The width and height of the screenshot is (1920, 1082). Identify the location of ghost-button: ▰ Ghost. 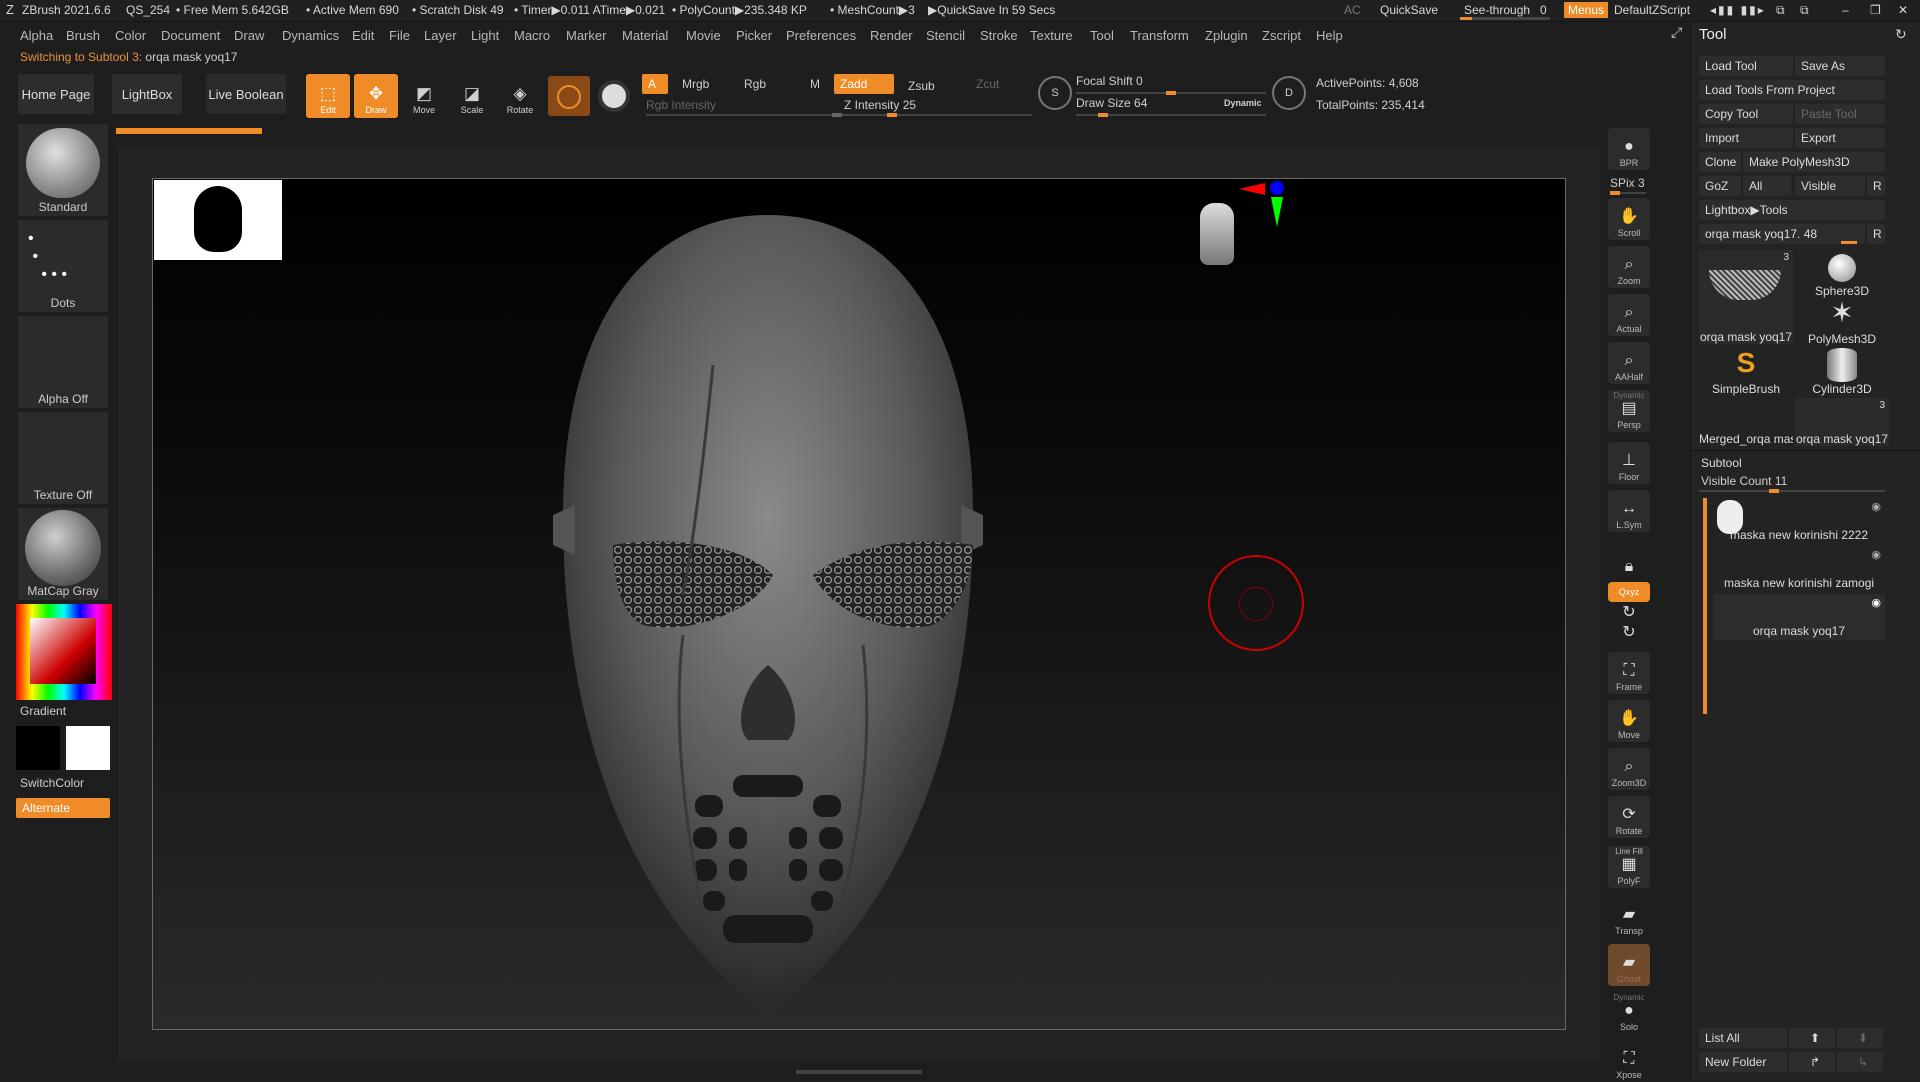
(1629, 965).